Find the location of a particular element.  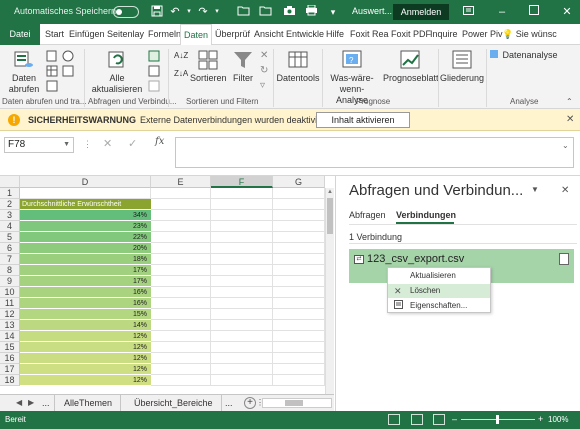

value-cell: 22% is located at coordinates (85, 237).